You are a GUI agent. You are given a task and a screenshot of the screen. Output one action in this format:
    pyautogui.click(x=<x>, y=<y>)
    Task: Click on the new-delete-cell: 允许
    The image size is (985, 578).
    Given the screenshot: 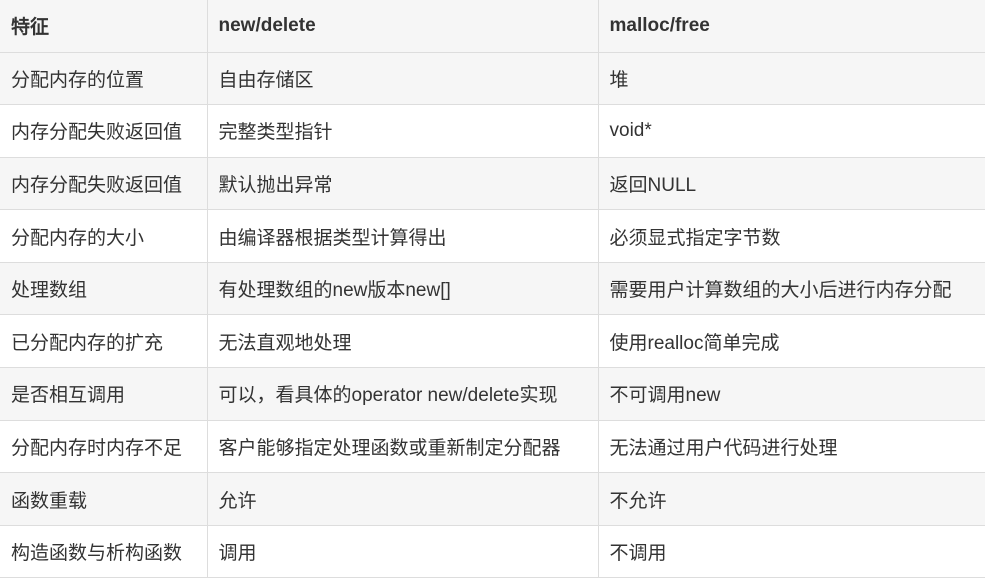 What is the action you would take?
    pyautogui.click(x=402, y=499)
    